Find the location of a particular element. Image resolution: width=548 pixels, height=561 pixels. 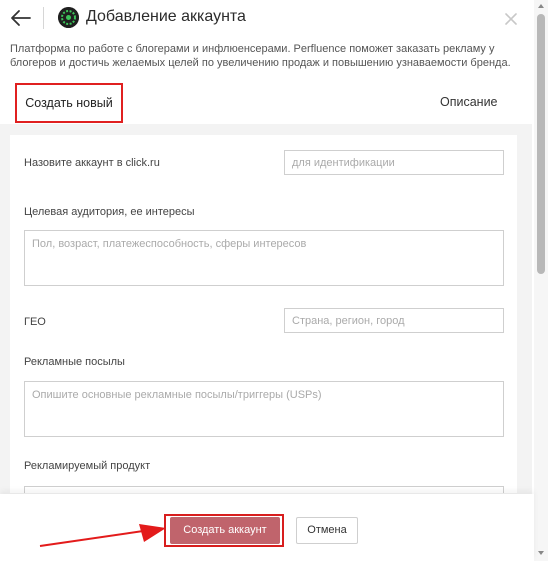

header-divider is located at coordinates (43, 18).